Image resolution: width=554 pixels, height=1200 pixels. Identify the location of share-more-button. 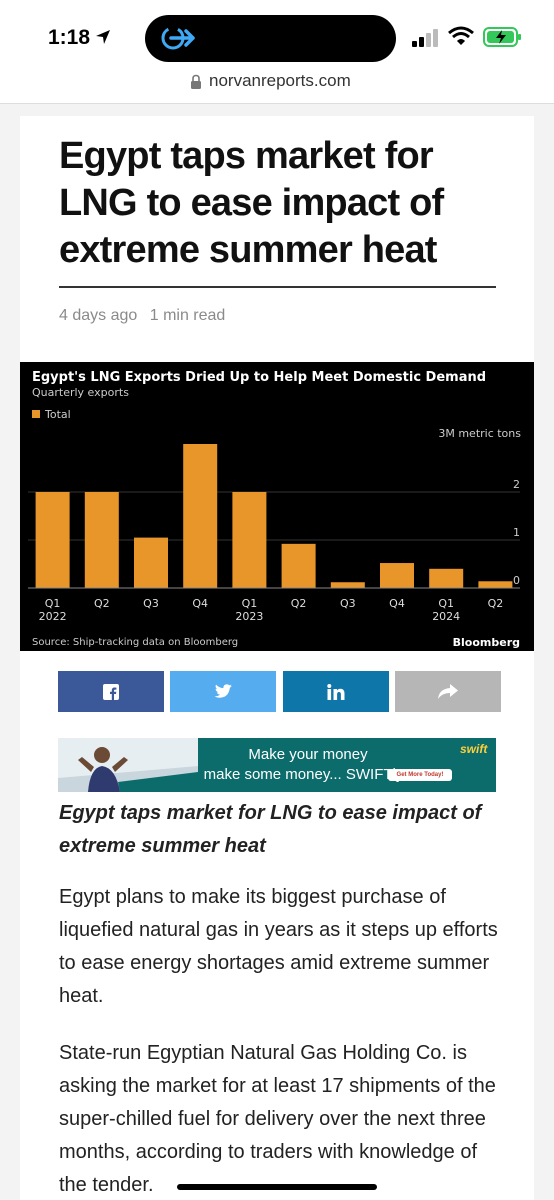
(448, 691).